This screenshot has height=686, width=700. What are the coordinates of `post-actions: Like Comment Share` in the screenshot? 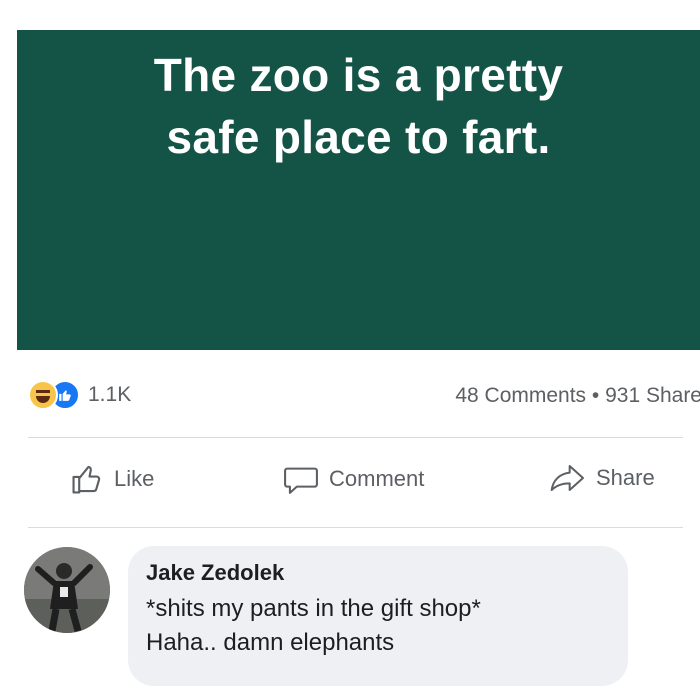 It's located at (350, 485).